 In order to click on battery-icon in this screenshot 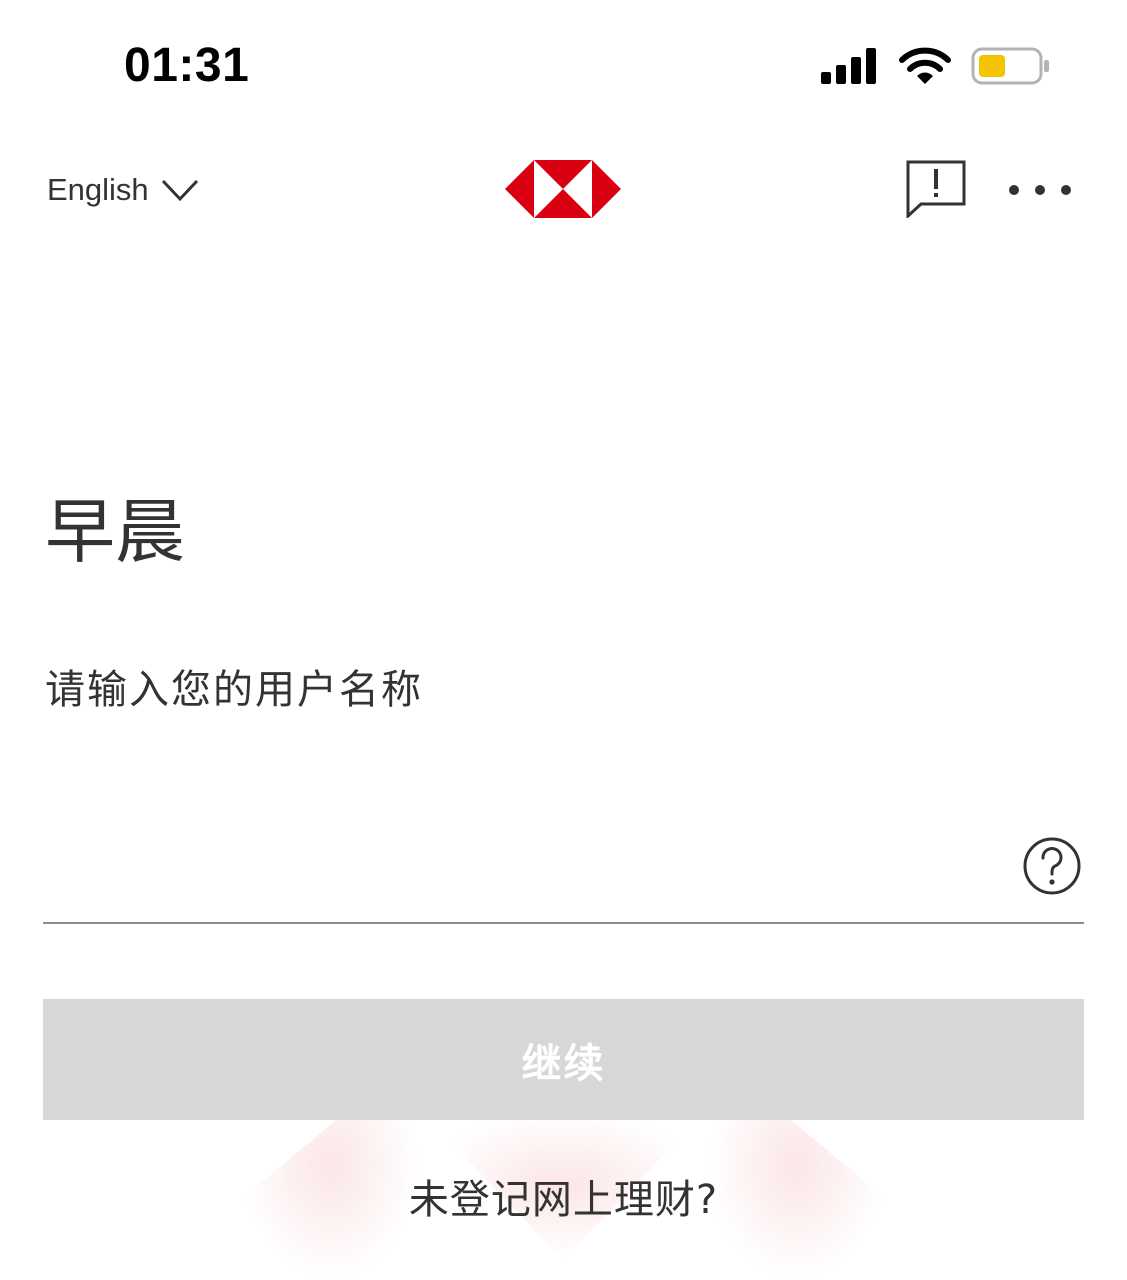, I will do `click(1010, 66)`.